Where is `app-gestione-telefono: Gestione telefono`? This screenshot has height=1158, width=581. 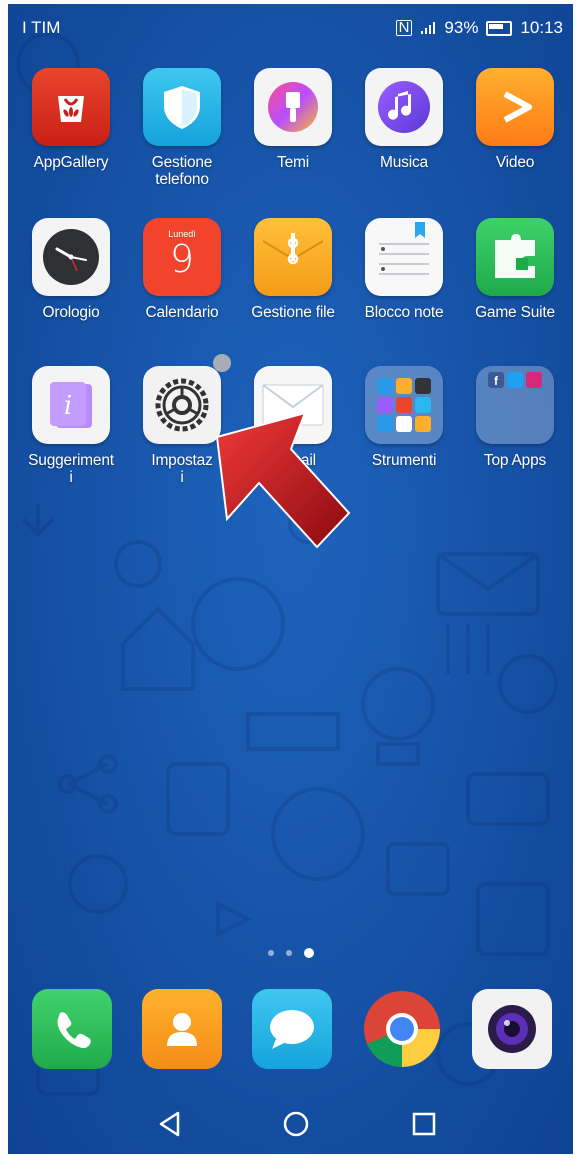
app-gestione-telefono: Gestione telefono is located at coordinates (182, 128).